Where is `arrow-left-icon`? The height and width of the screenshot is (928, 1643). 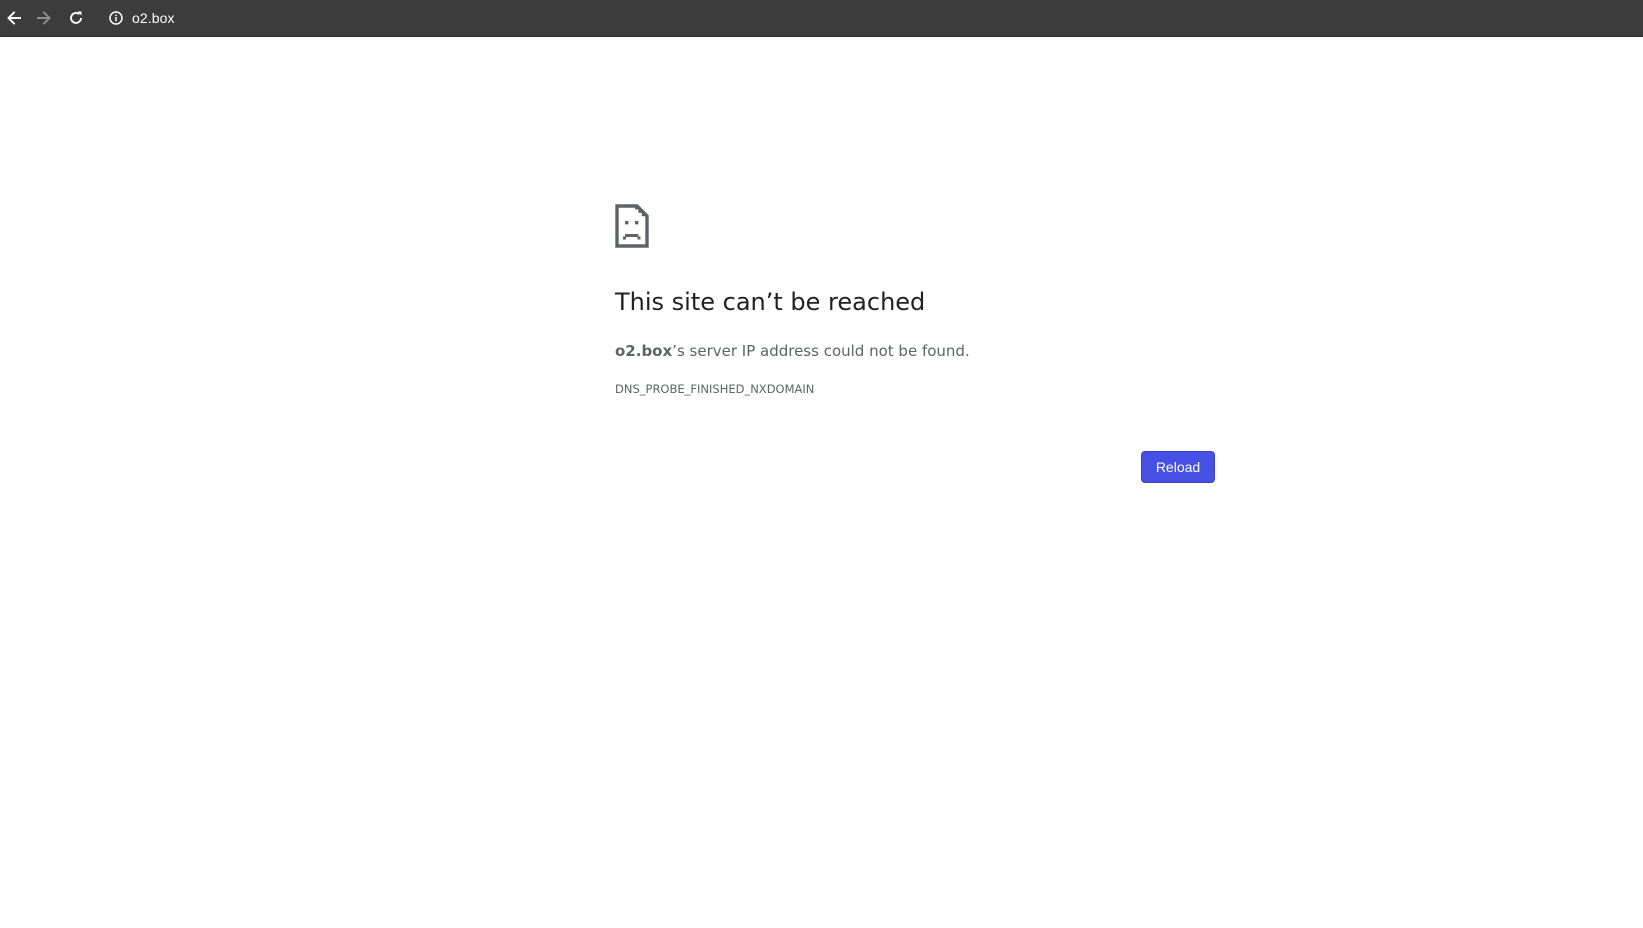
arrow-left-icon is located at coordinates (14, 18).